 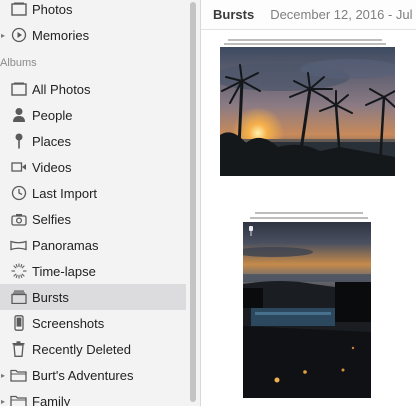 What do you see at coordinates (93, 219) in the screenshot?
I see `sidebar-item-selfies: Selfies` at bounding box center [93, 219].